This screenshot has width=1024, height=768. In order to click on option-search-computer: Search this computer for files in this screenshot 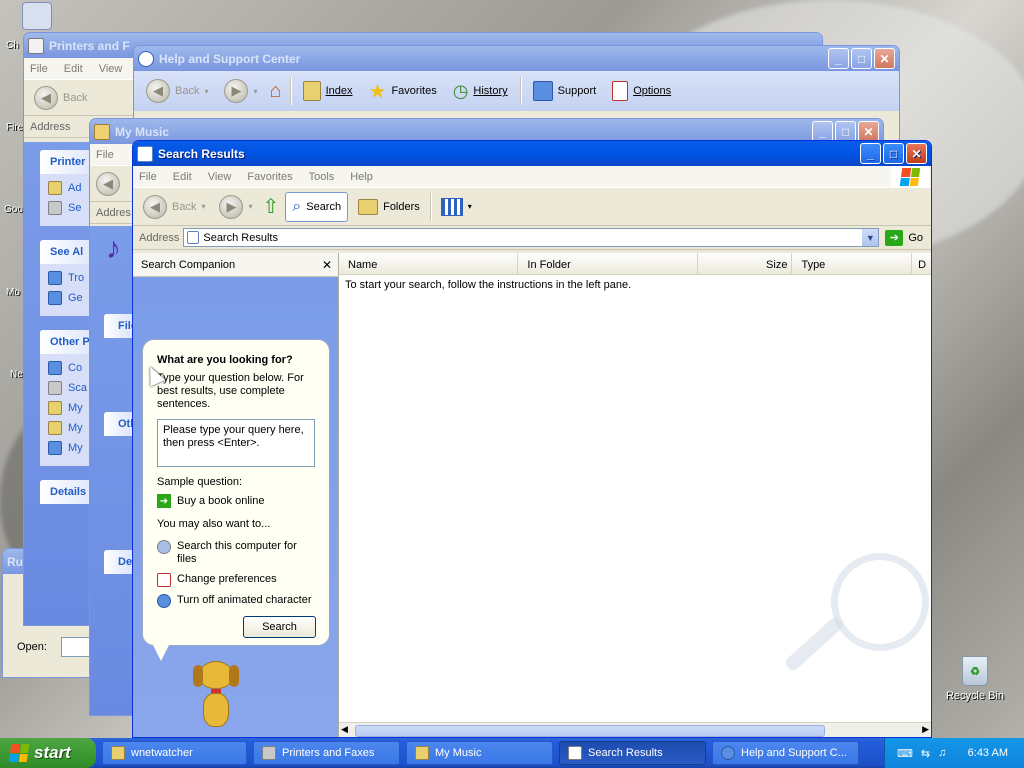, I will do `click(236, 553)`.